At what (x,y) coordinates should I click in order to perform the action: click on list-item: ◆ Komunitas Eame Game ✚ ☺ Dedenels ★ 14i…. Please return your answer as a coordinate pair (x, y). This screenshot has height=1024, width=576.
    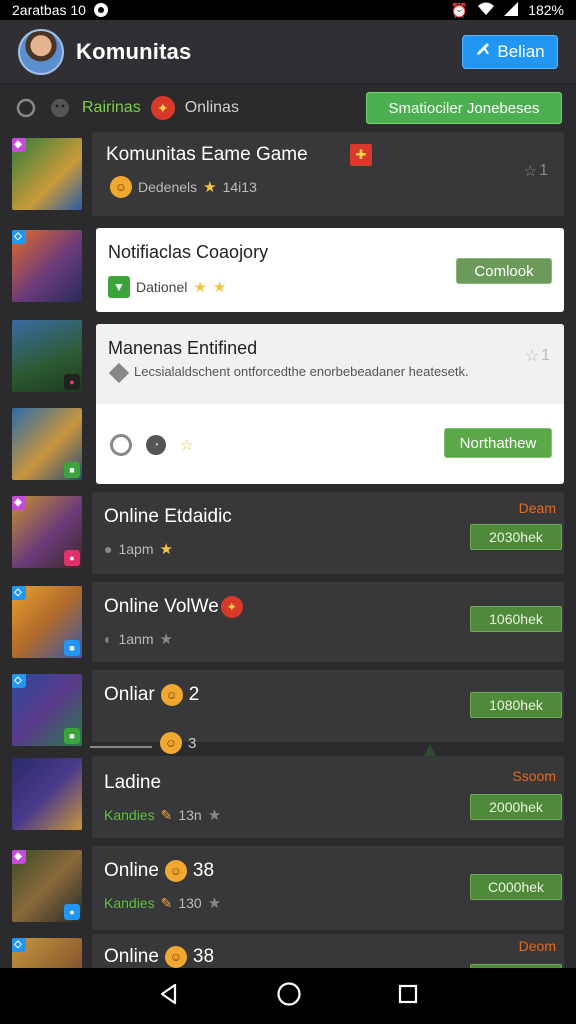
    Looking at the image, I should click on (288, 175).